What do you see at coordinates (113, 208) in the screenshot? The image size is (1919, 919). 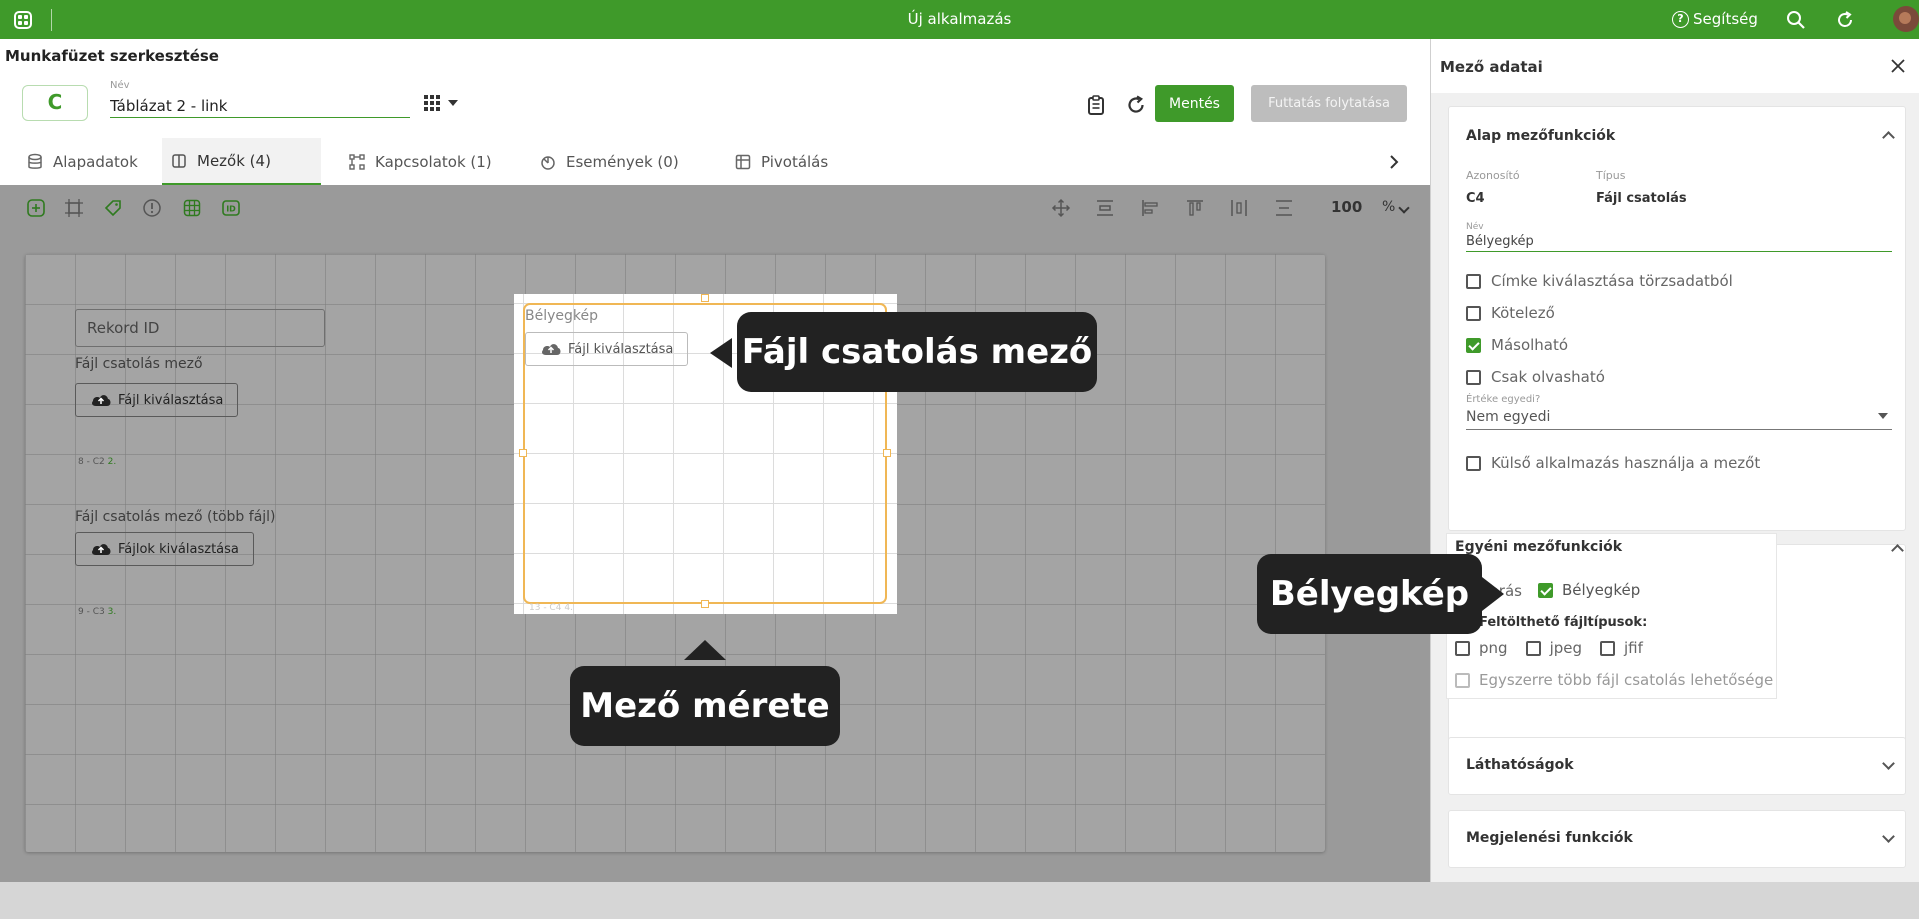 I see `tag-icon` at bounding box center [113, 208].